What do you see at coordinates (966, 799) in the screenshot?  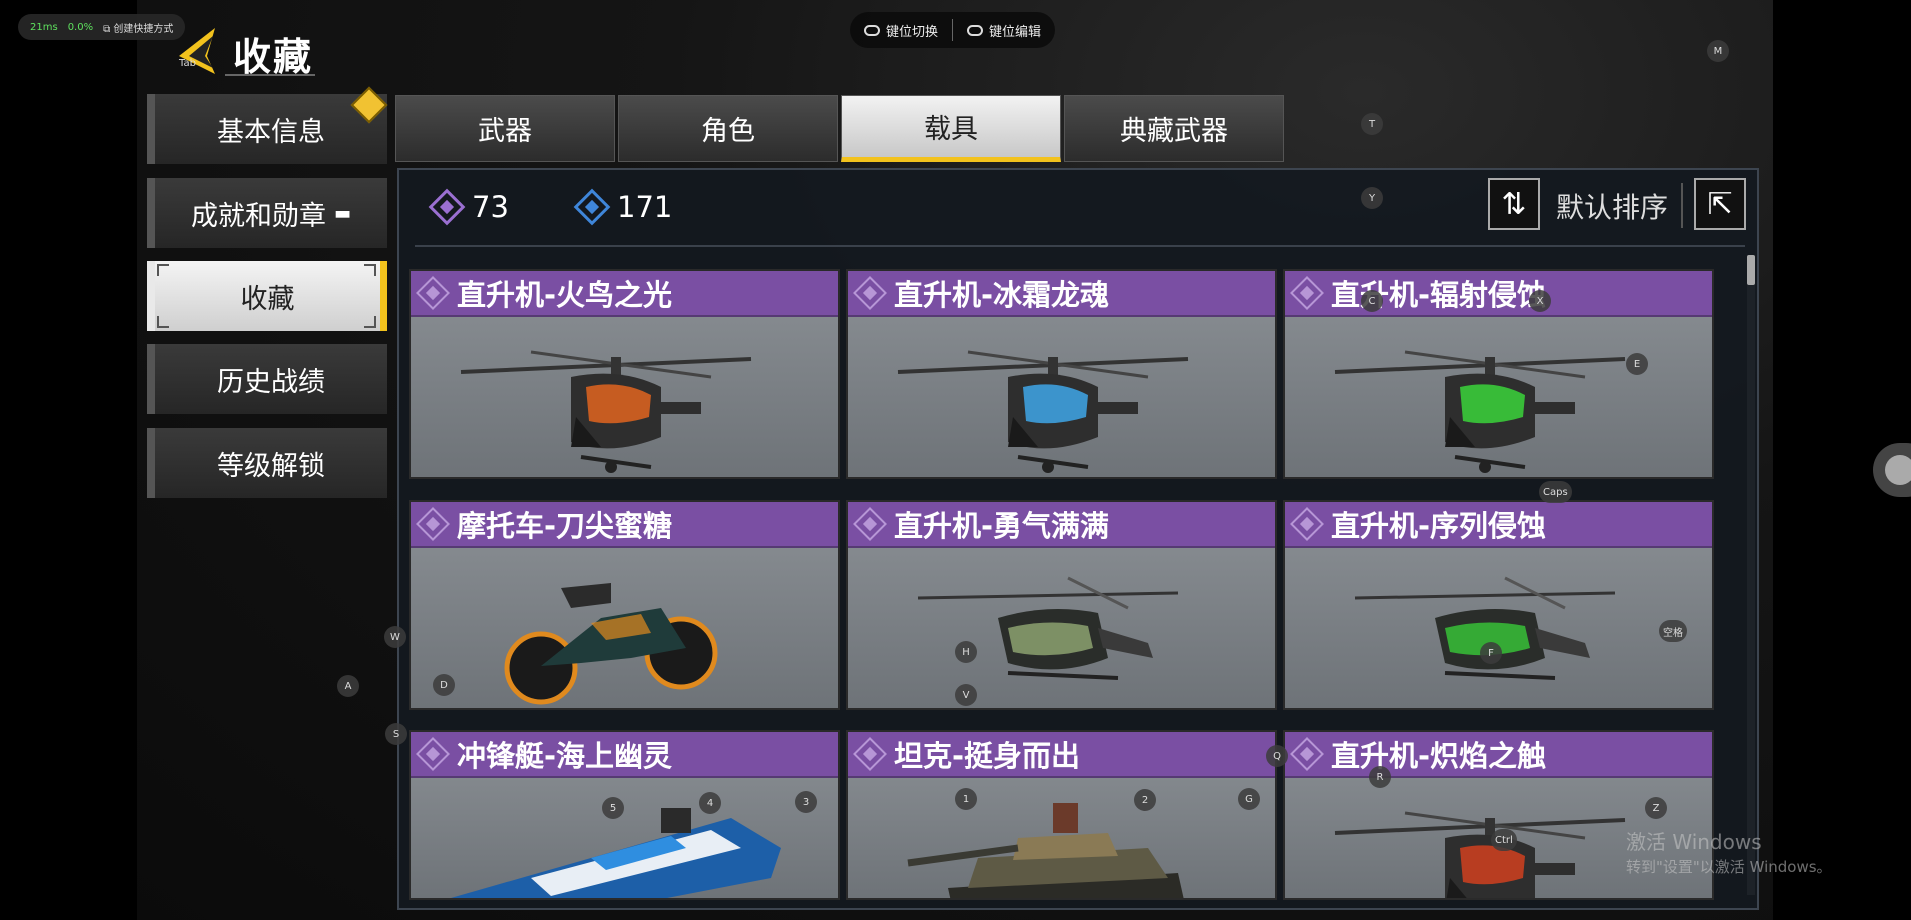 I see `keyhint-1: 1` at bounding box center [966, 799].